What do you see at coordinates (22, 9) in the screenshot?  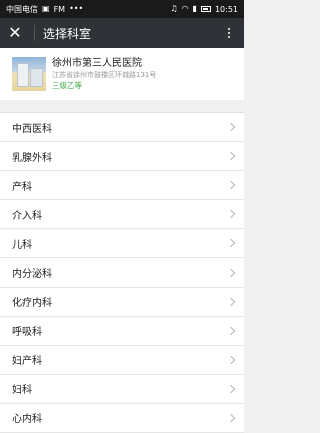 I see `carrier-label: 中国电信` at bounding box center [22, 9].